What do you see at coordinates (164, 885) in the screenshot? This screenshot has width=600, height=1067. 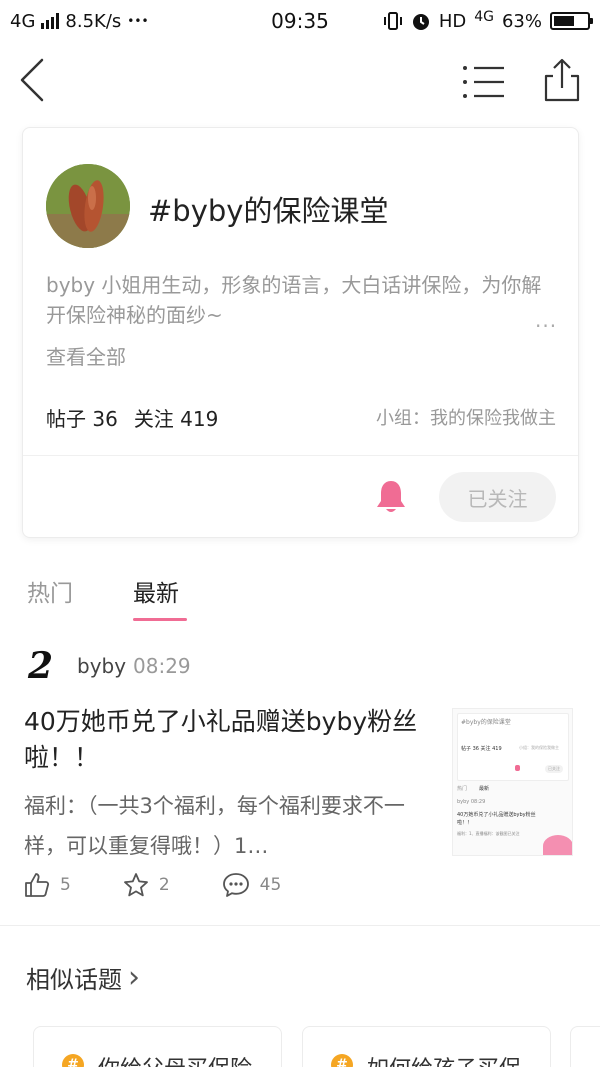 I see `favorite-count: 2` at bounding box center [164, 885].